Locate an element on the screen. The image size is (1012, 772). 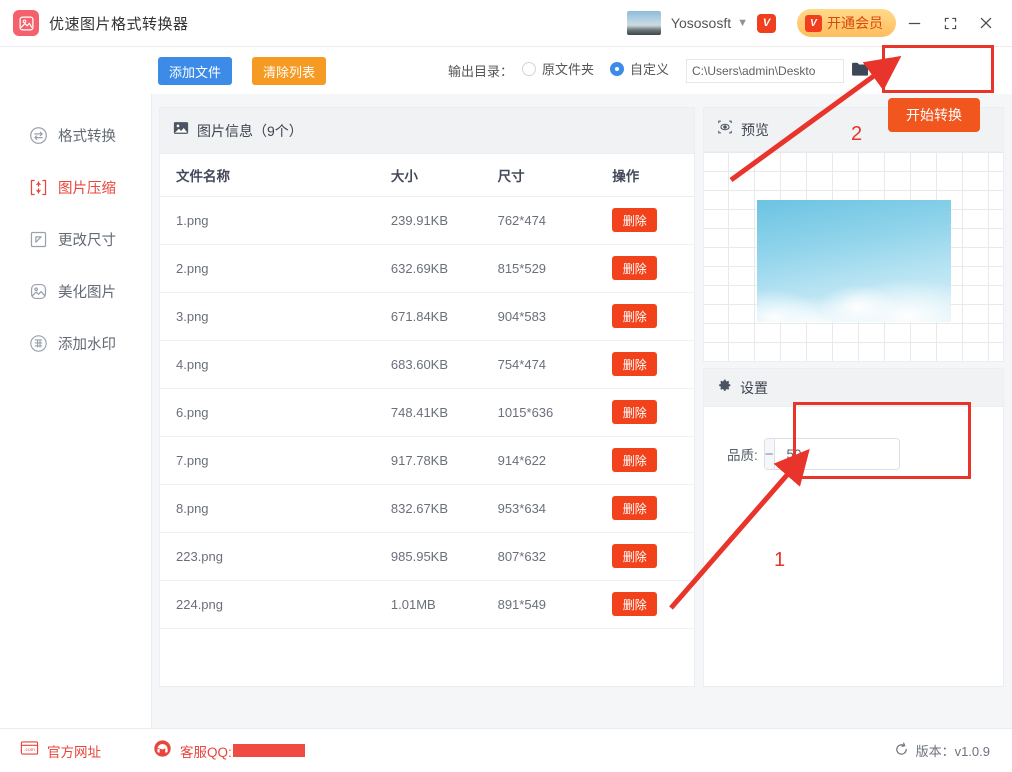
radio-custom-folder: 自定义 is located at coordinates (639, 68).